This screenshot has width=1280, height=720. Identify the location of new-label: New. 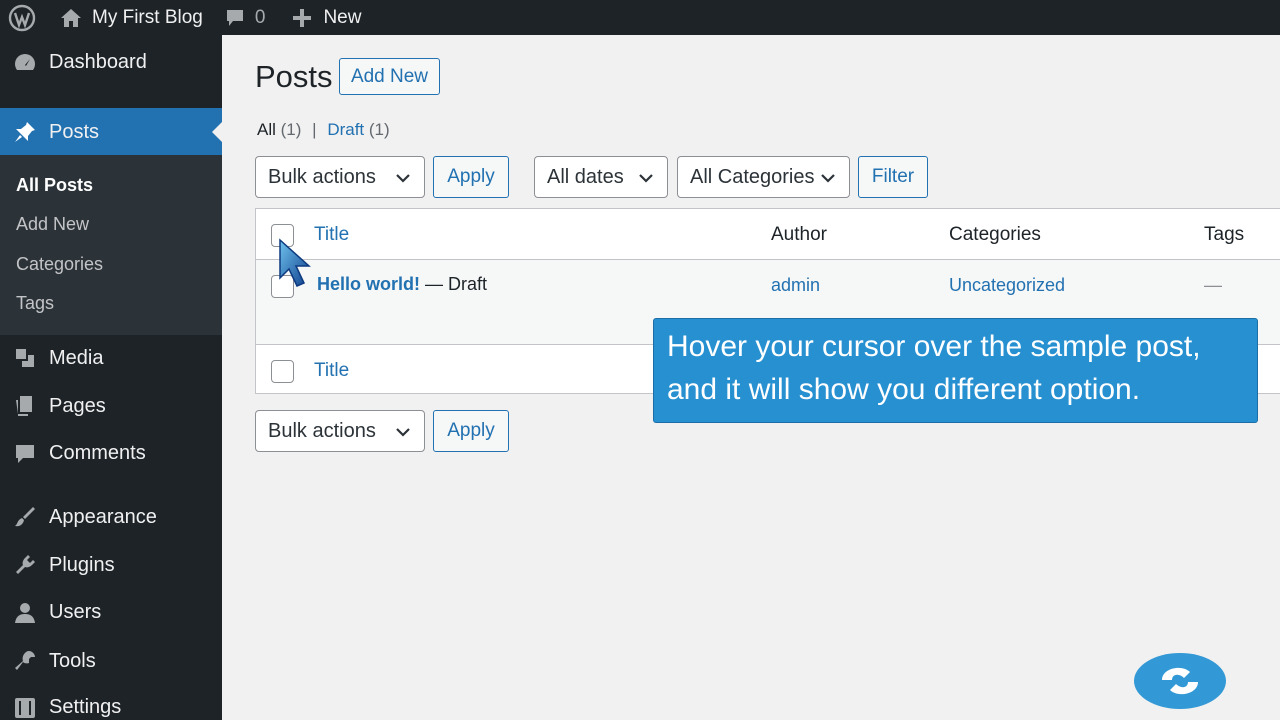
(342, 17).